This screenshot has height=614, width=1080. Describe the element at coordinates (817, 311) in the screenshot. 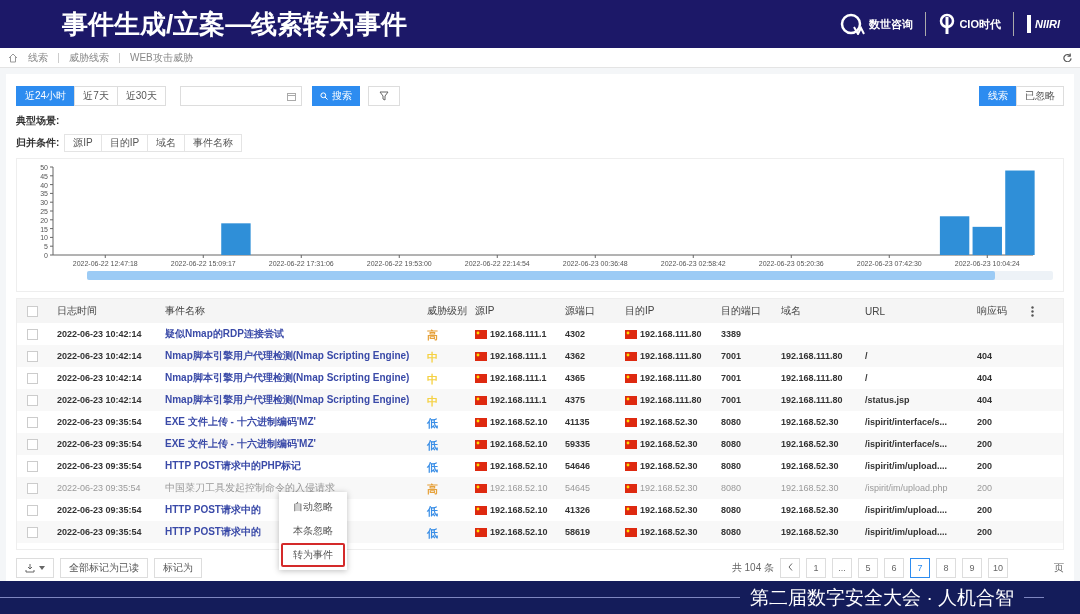

I see `column-header: 域名` at that location.